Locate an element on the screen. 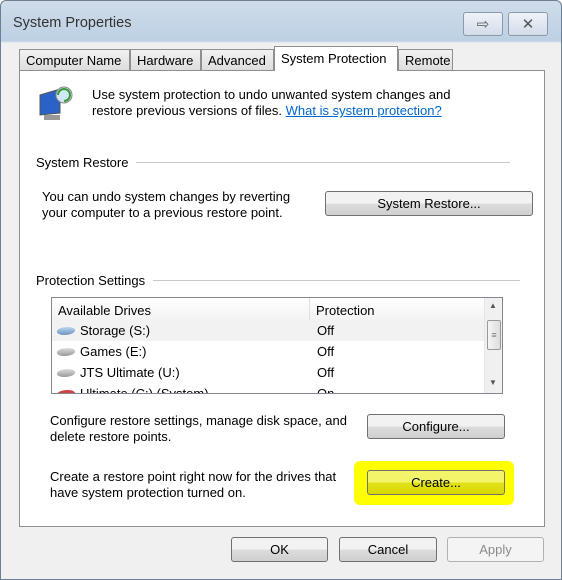  drive-row: Games (E:) Off is located at coordinates (268, 351).